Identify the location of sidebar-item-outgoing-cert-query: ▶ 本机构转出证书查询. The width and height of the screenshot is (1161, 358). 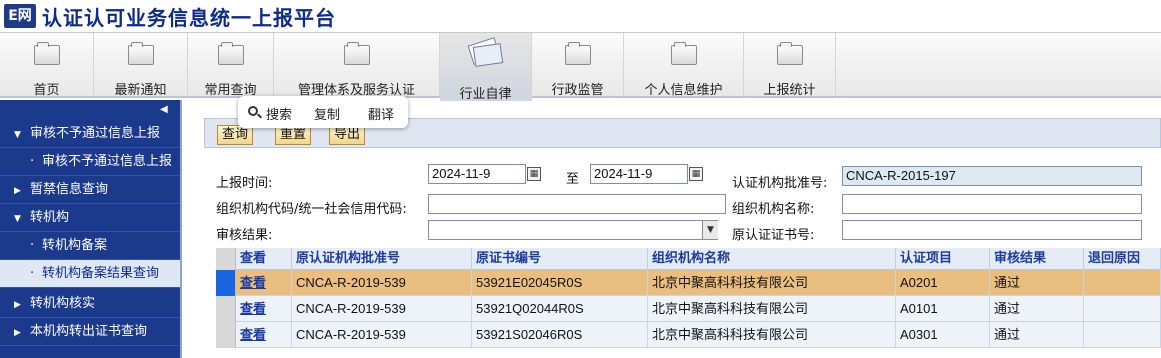
(90, 332).